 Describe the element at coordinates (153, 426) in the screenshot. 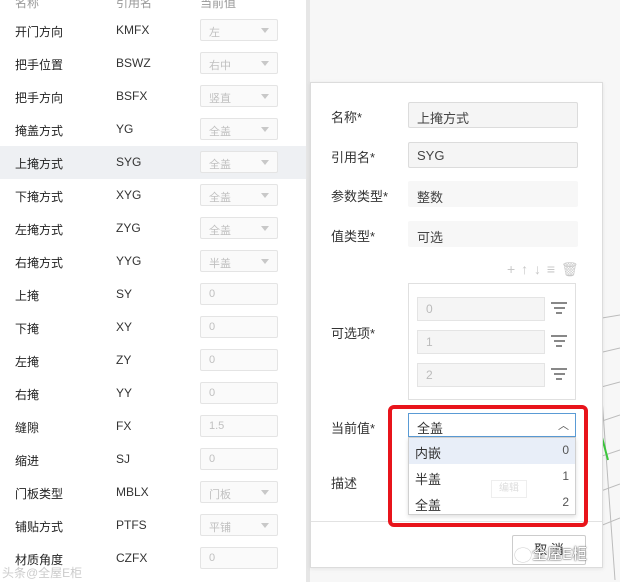

I see `table-row: 缝隙 FX 1.5` at that location.